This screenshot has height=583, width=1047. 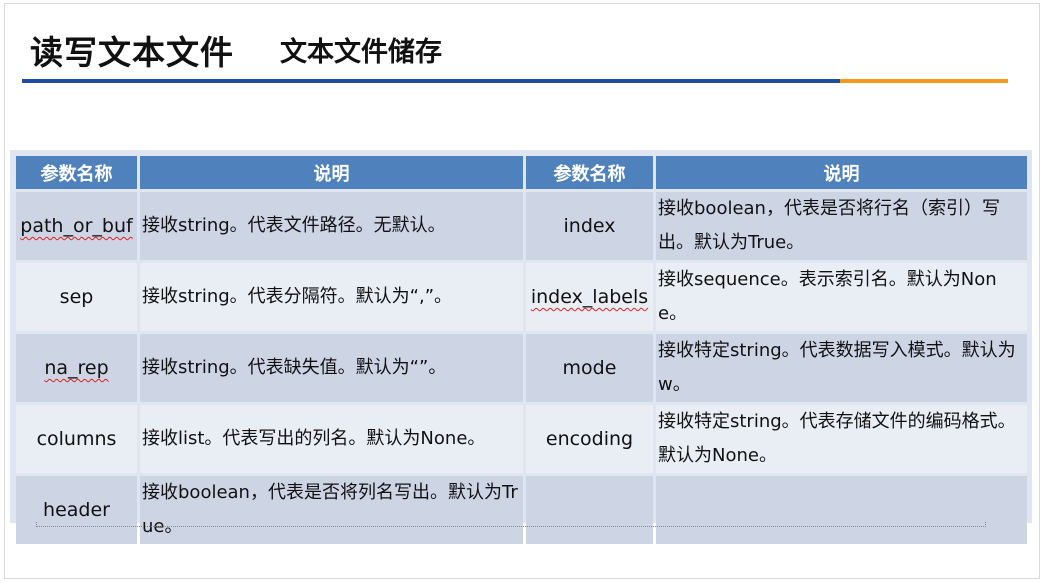 I want to click on param-name: columns, so click(x=76, y=439).